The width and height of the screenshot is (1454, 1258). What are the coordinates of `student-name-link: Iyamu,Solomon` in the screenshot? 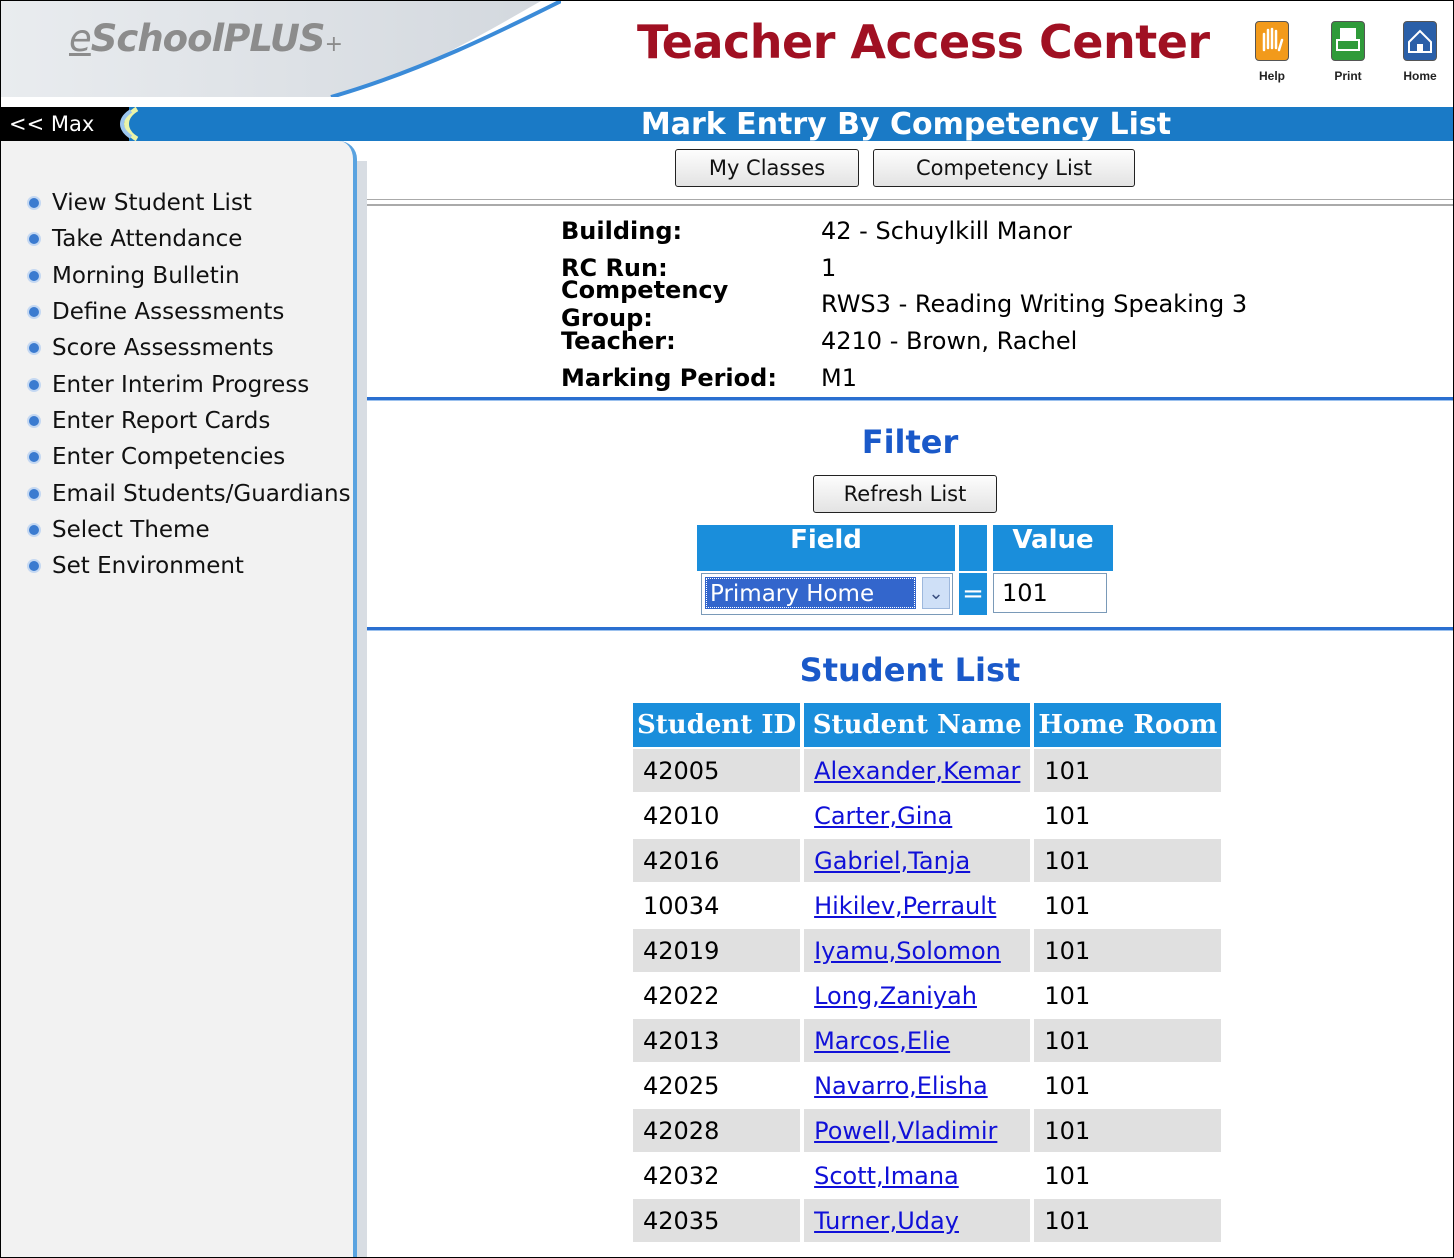 It's located at (907, 951).